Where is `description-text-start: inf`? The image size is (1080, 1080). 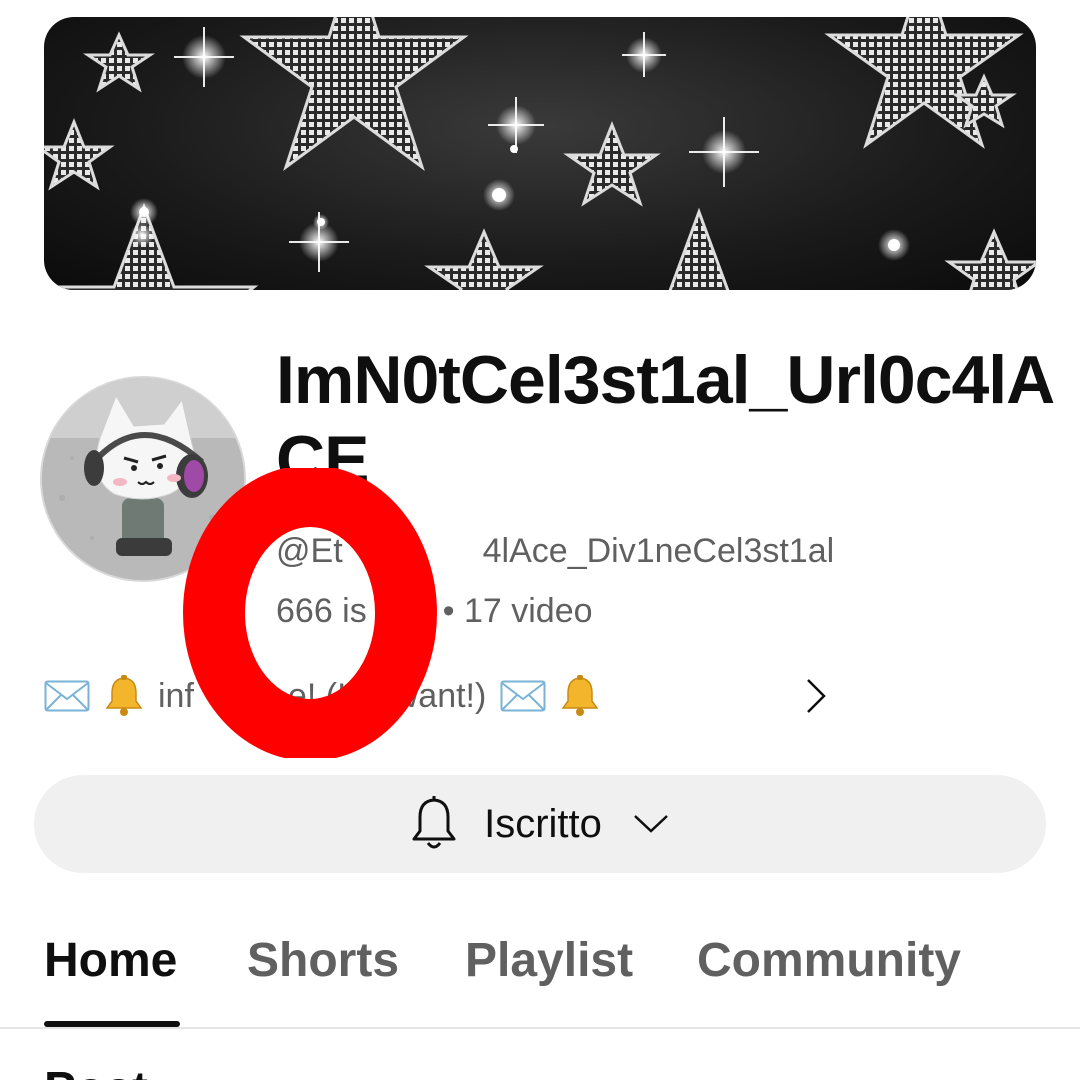
description-text-start: inf is located at coordinates (176, 695).